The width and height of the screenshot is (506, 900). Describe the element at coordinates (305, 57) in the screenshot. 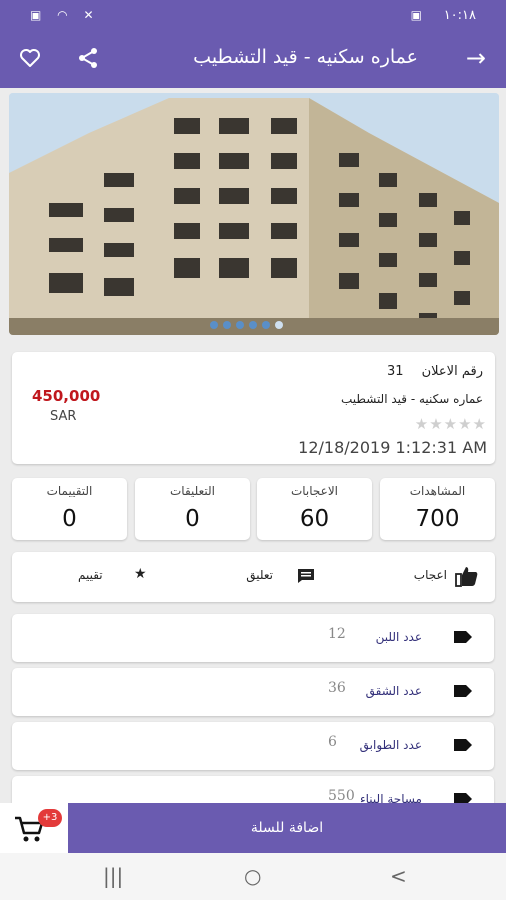

I see `page-title: عماره سكنيه - قيد التشطيب` at that location.